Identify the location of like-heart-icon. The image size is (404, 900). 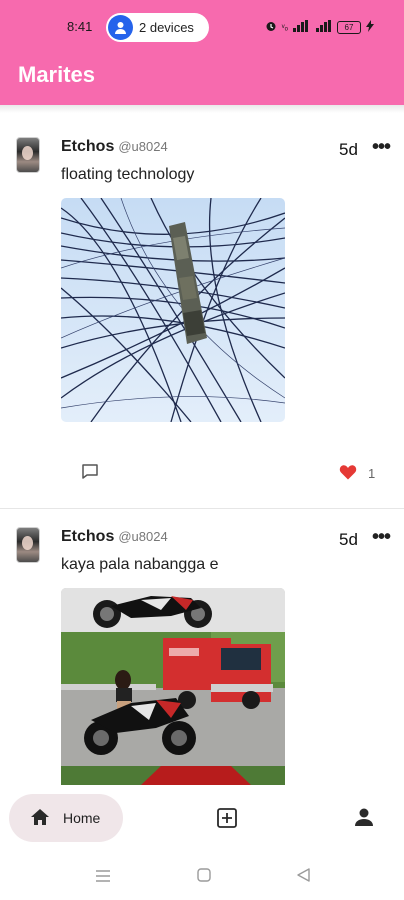
(348, 474).